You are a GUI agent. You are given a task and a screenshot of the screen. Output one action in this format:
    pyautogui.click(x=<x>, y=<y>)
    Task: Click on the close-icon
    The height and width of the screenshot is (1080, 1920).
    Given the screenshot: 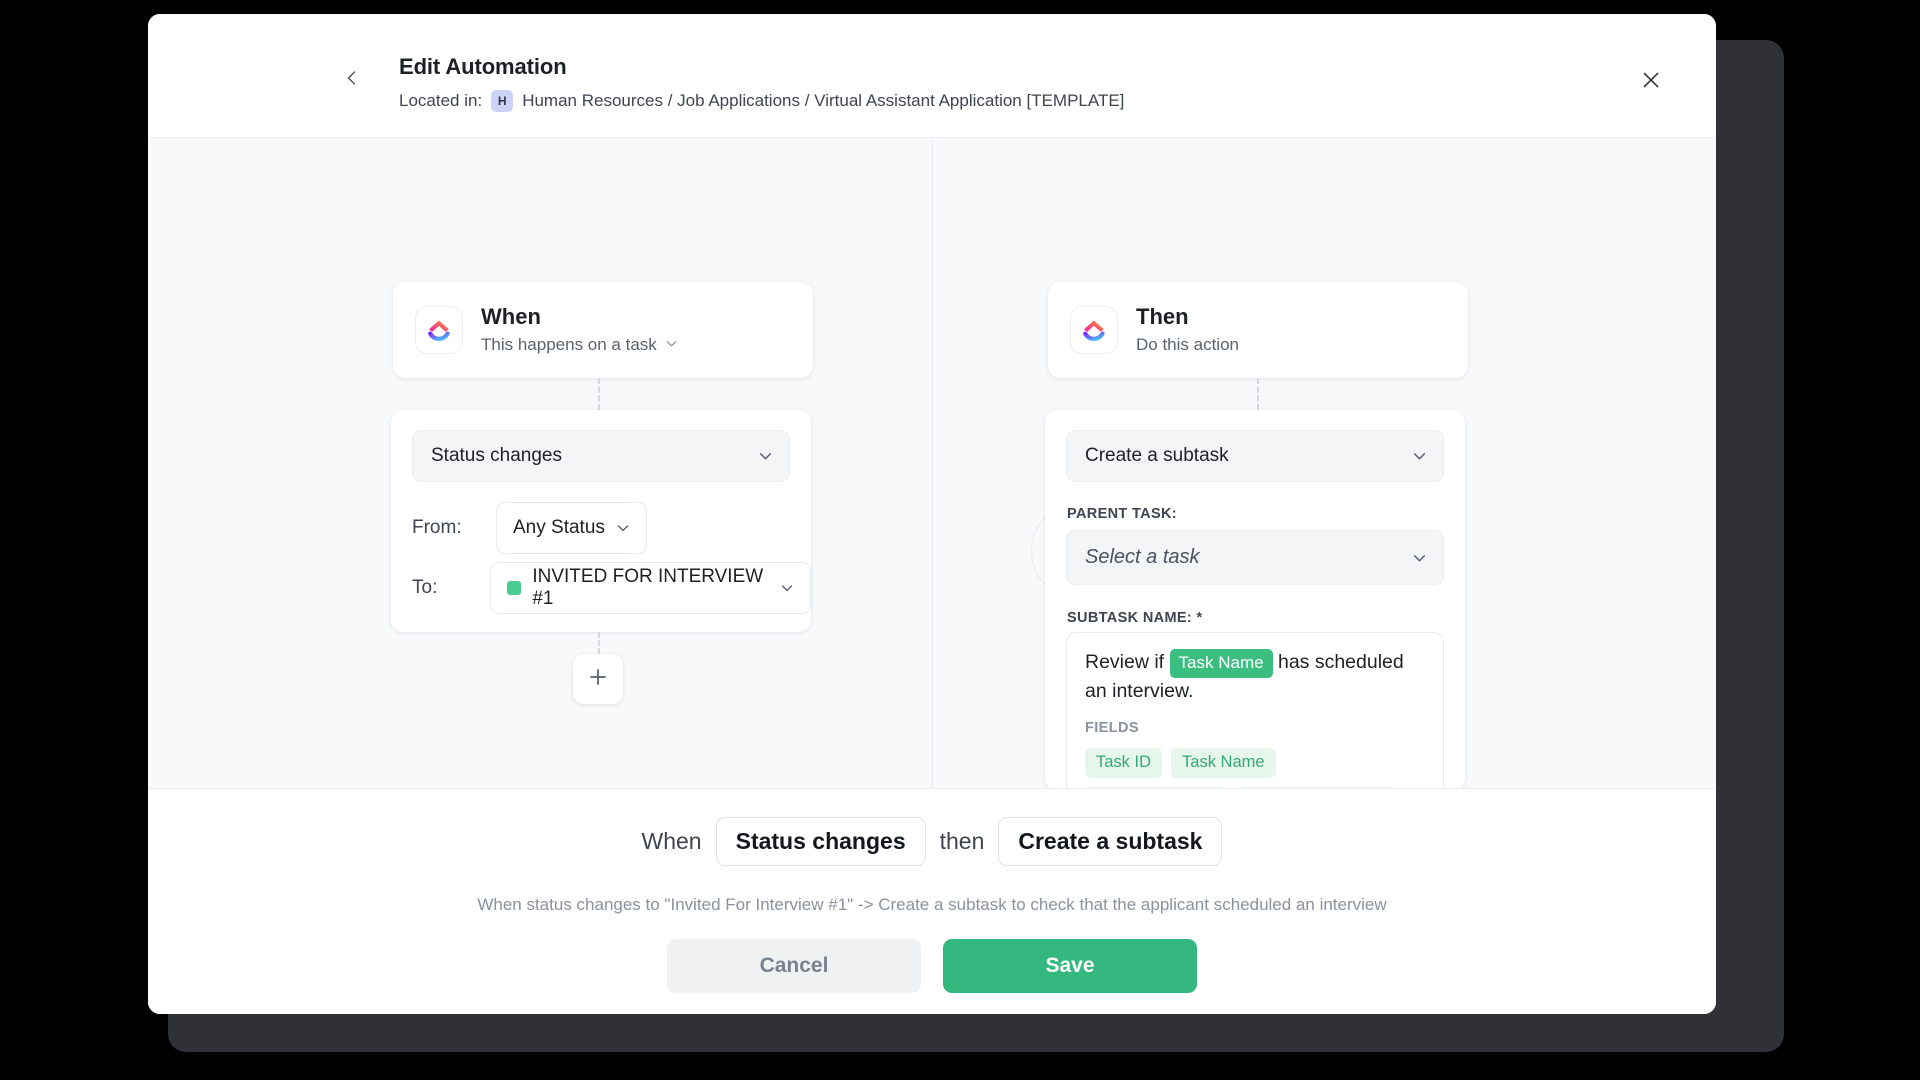 What is the action you would take?
    pyautogui.click(x=1651, y=82)
    